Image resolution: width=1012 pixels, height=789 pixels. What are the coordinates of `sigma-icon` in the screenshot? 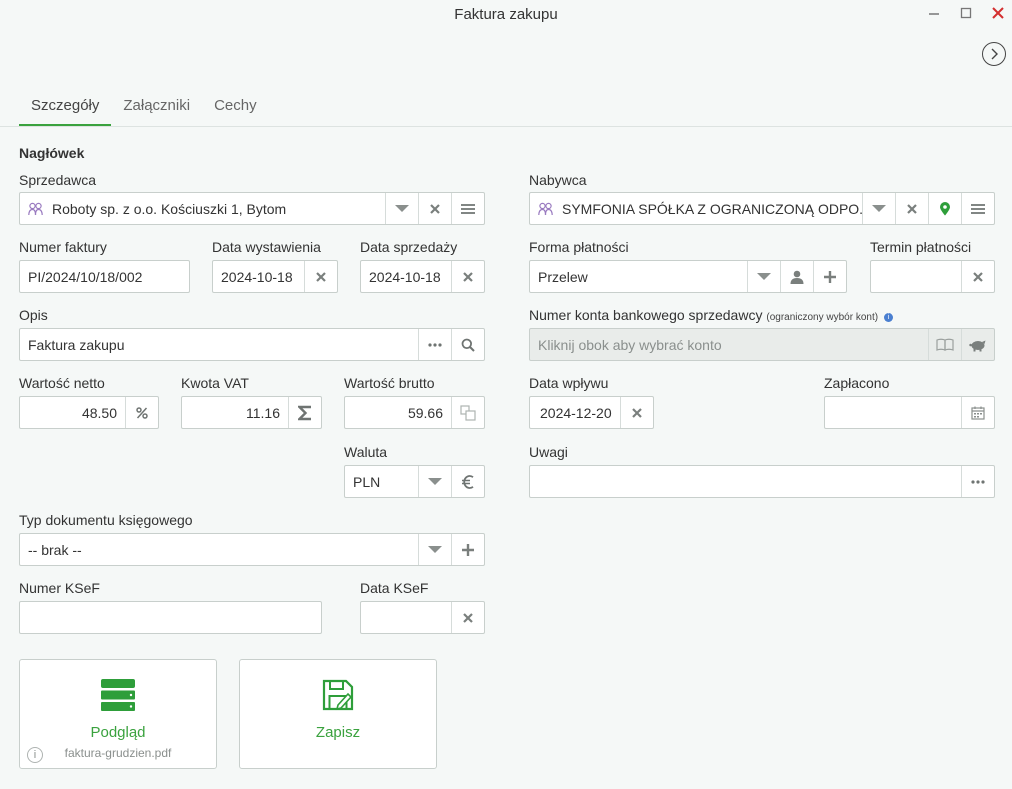 It's located at (304, 412).